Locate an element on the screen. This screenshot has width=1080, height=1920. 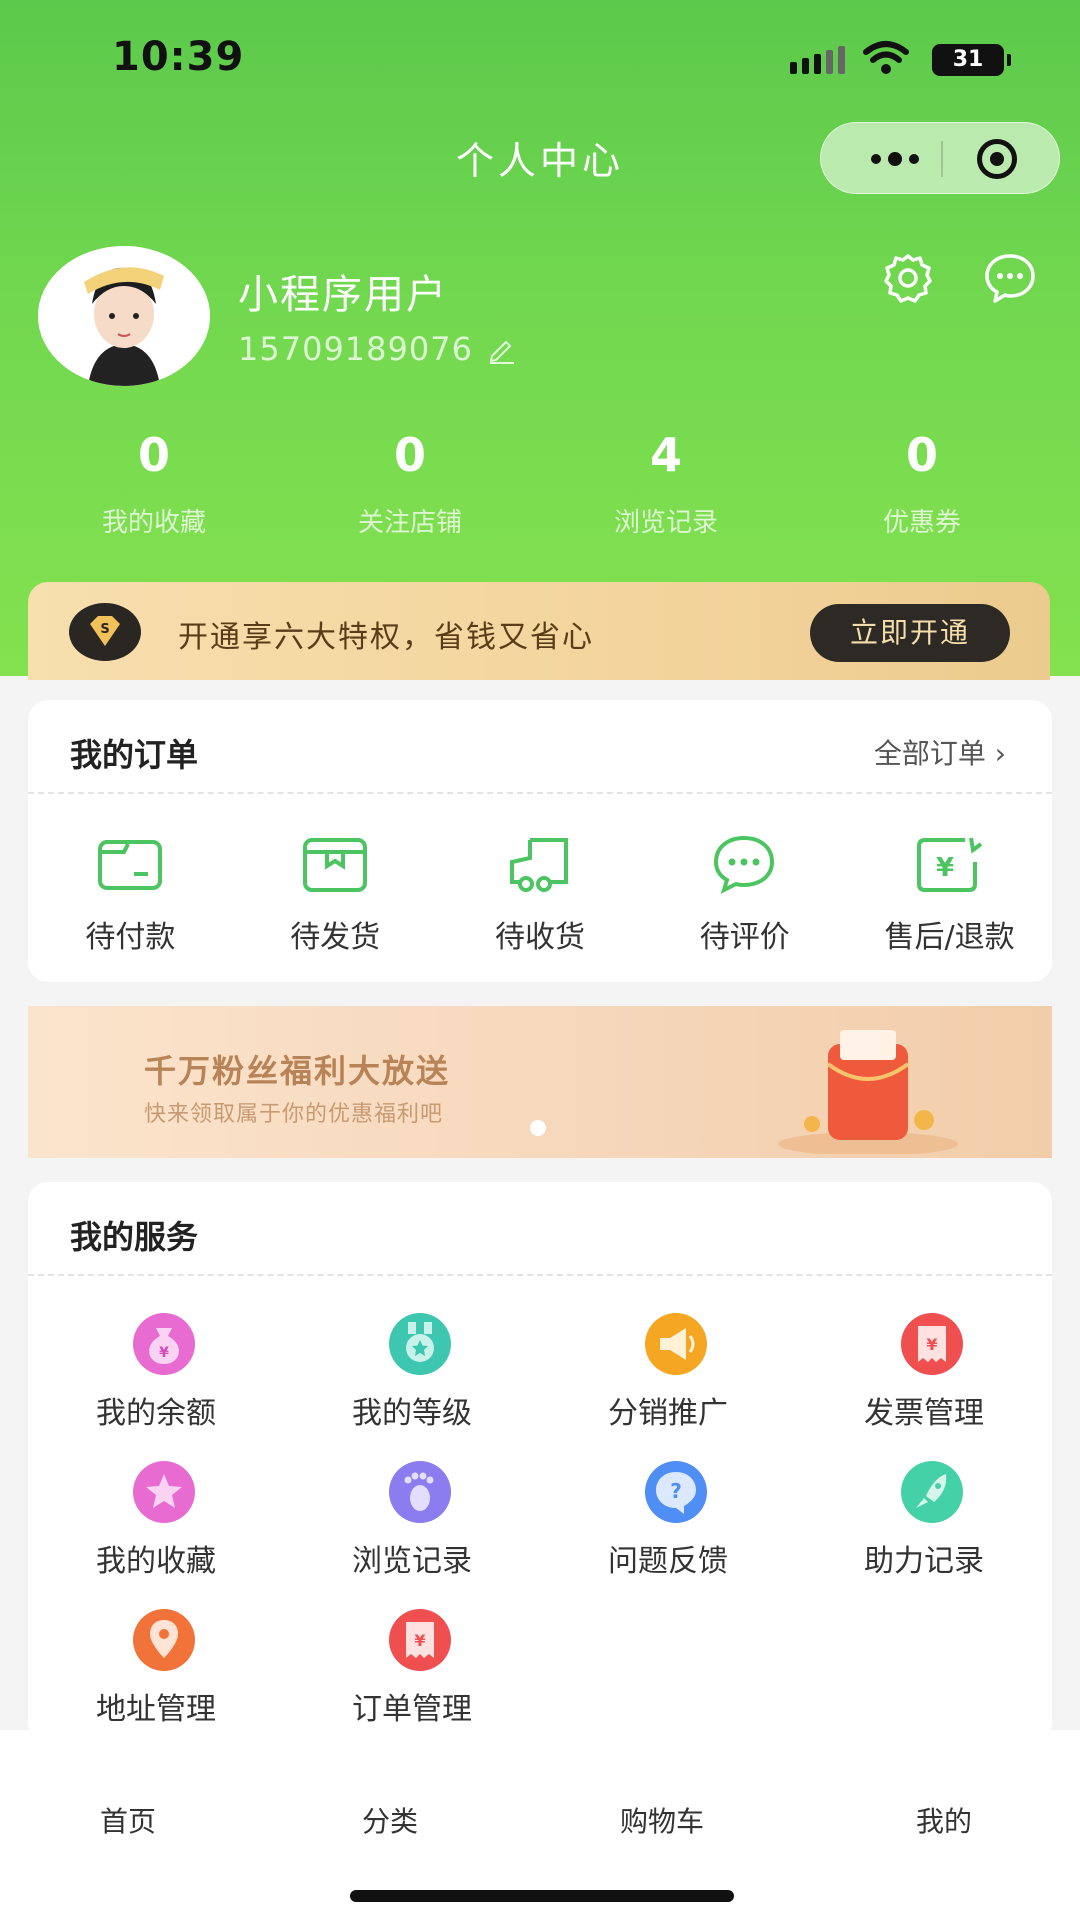
service-order-management: ¥ 订单管理 is located at coordinates (412, 1678).